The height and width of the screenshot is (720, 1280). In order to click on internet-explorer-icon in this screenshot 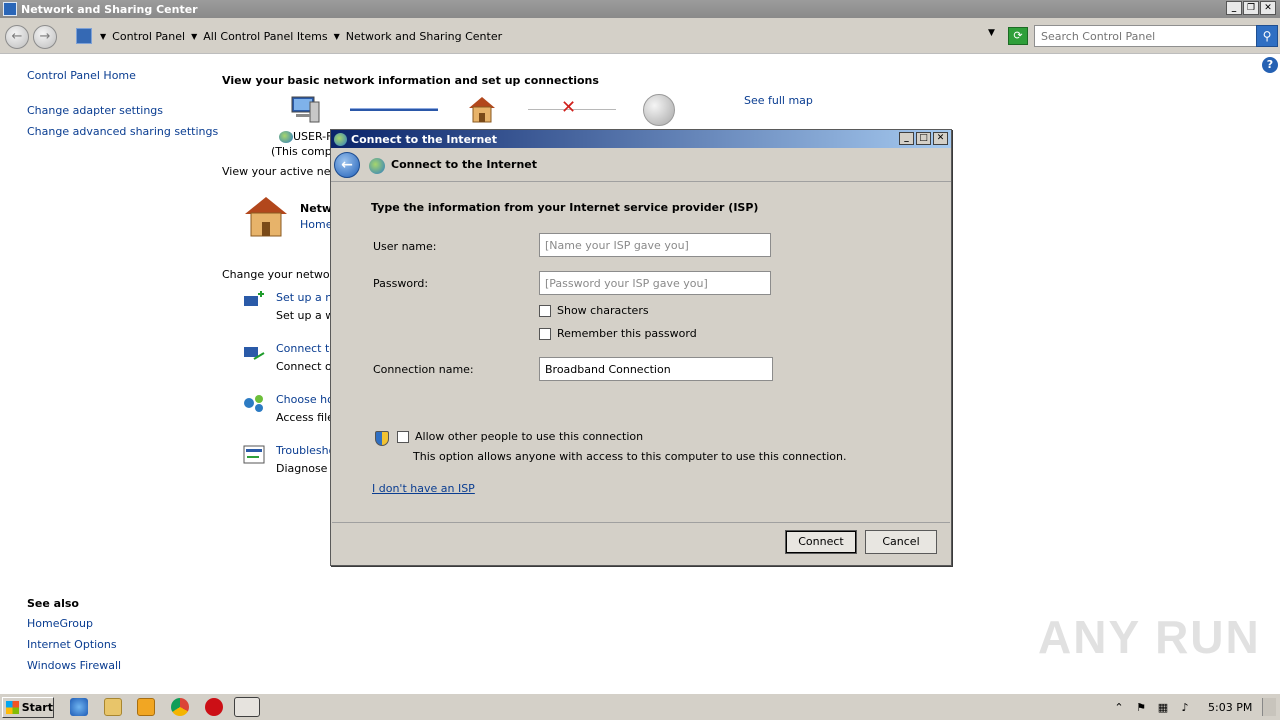, I will do `click(79, 707)`.